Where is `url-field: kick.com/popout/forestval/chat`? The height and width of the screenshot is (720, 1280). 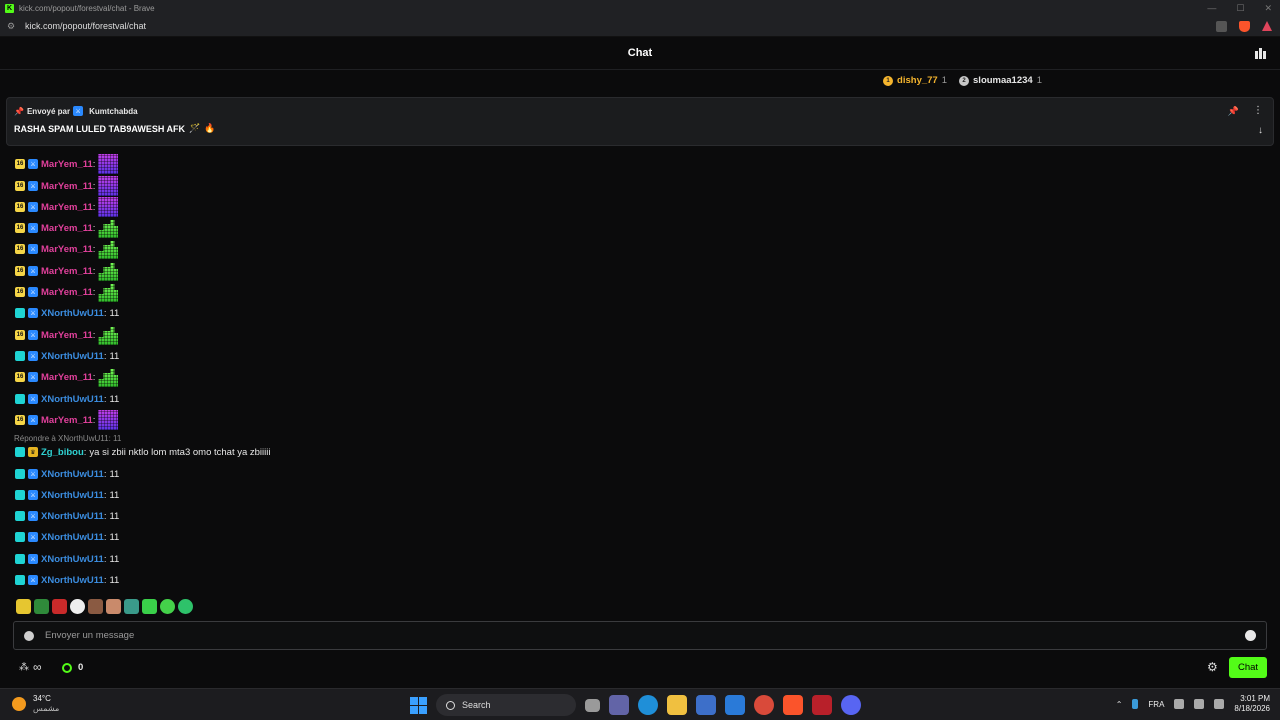
url-field: kick.com/popout/forestval/chat is located at coordinates (85, 26).